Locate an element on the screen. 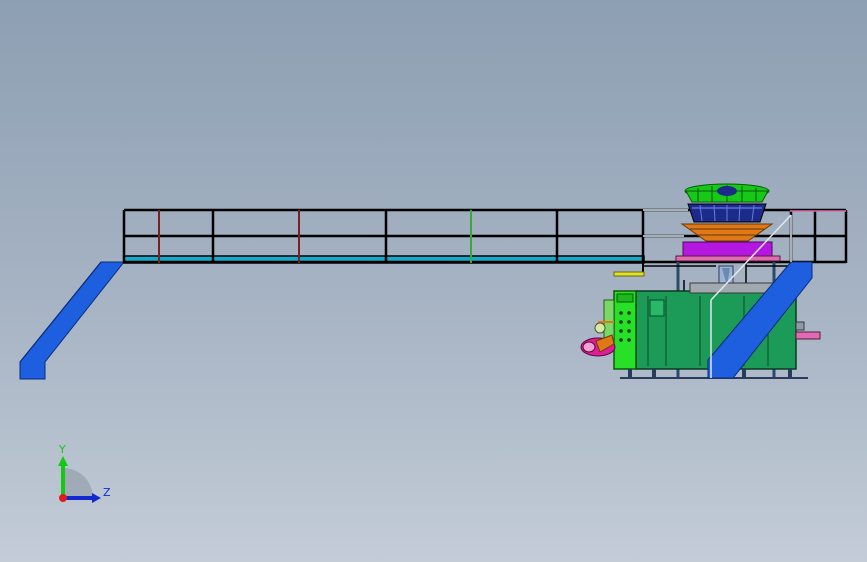  weigher-handrail is located at coordinates (665, 223).